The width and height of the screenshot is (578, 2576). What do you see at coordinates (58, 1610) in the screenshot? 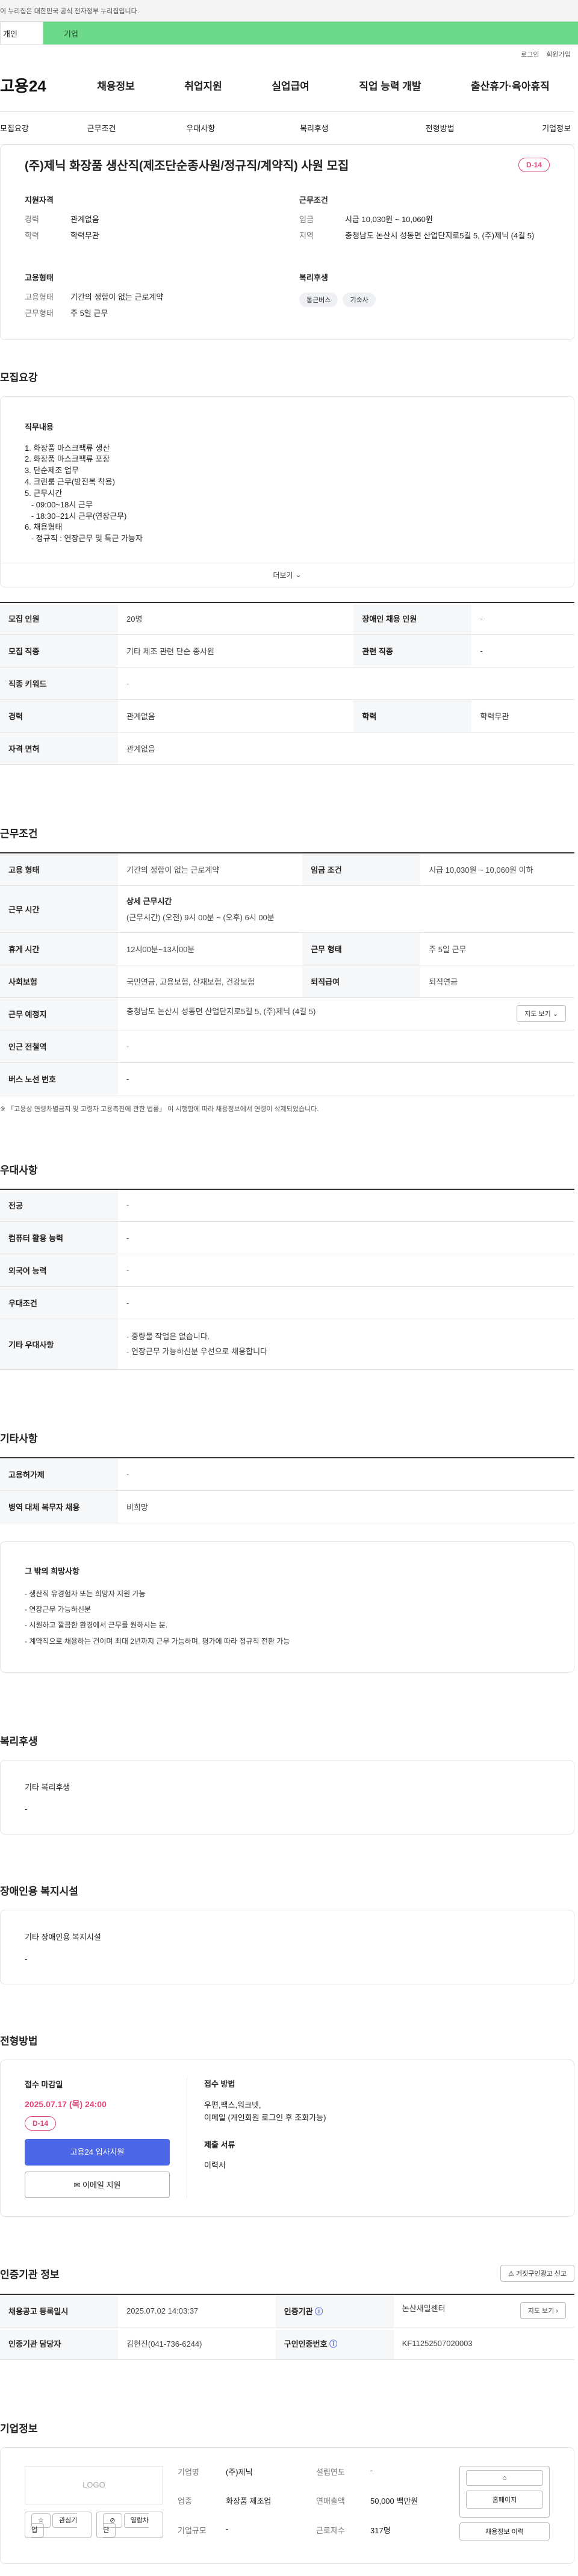
I see `hope-line: - 연장근무 가능하신분` at bounding box center [58, 1610].